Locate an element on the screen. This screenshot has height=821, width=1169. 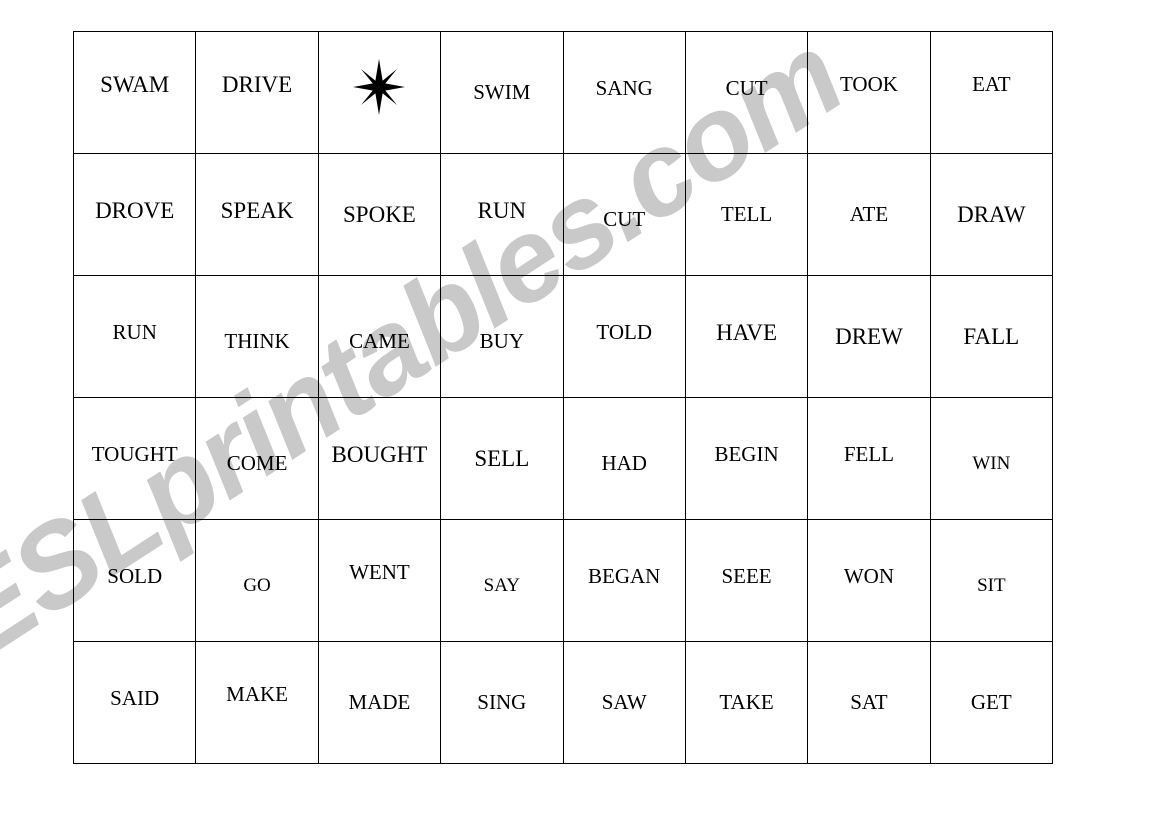
bingo-cell: WENT is located at coordinates (379, 580).